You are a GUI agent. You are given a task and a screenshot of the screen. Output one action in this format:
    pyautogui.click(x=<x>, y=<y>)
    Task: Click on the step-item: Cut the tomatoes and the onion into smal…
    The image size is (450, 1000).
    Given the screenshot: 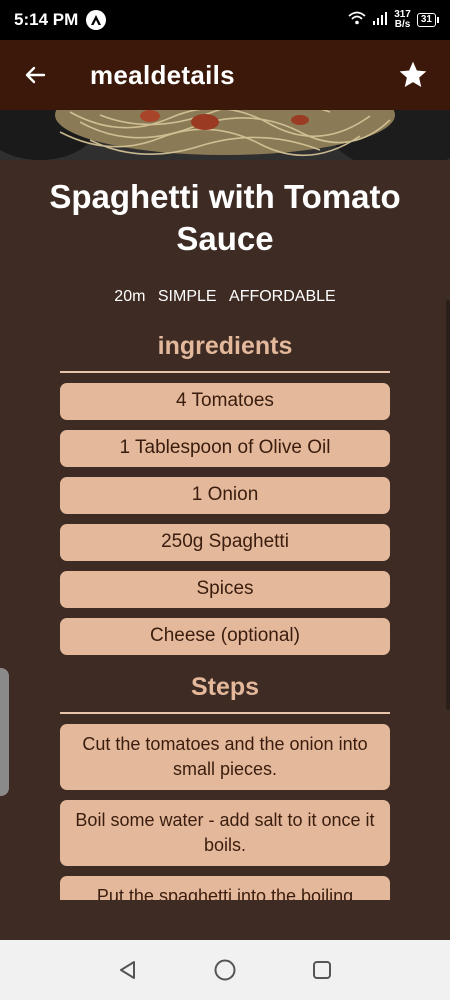 What is the action you would take?
    pyautogui.click(x=225, y=757)
    